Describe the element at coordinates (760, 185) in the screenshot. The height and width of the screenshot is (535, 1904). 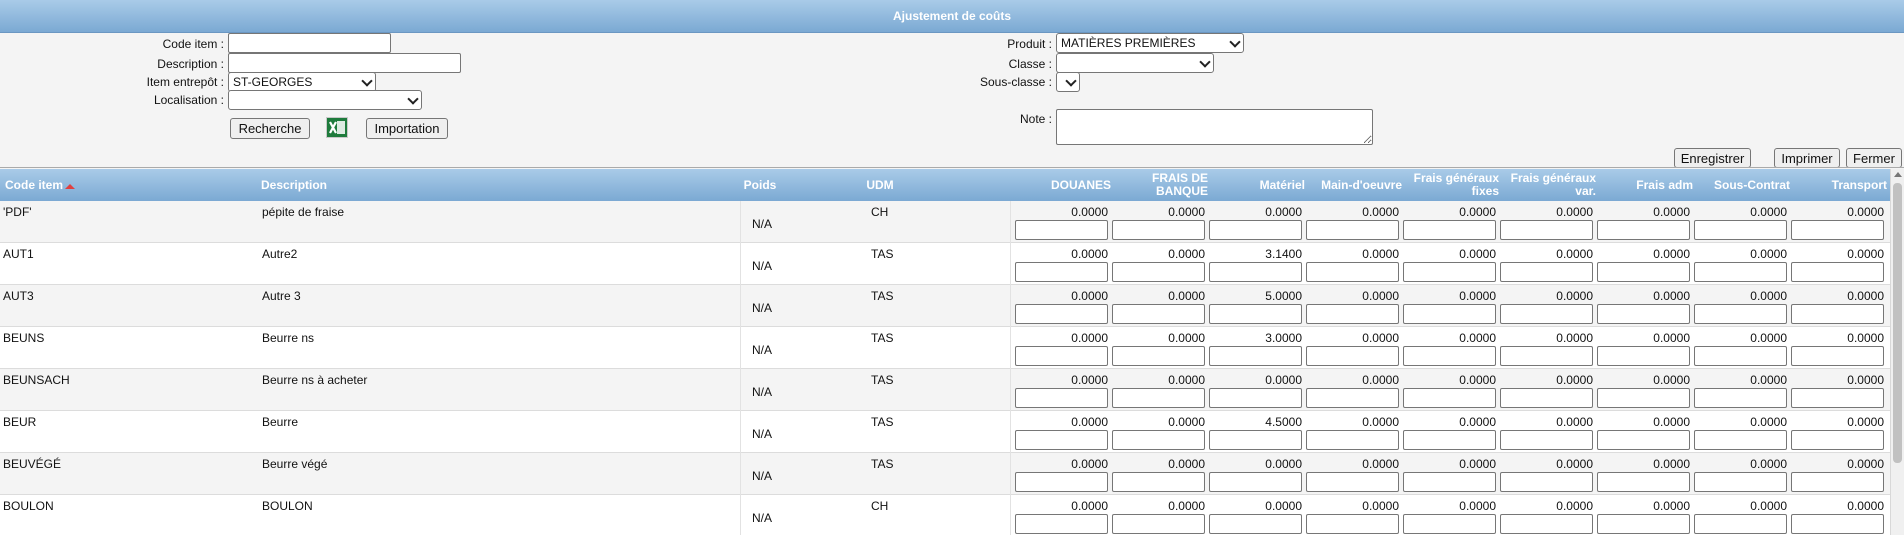
I see `column-header-poids: Poids` at that location.